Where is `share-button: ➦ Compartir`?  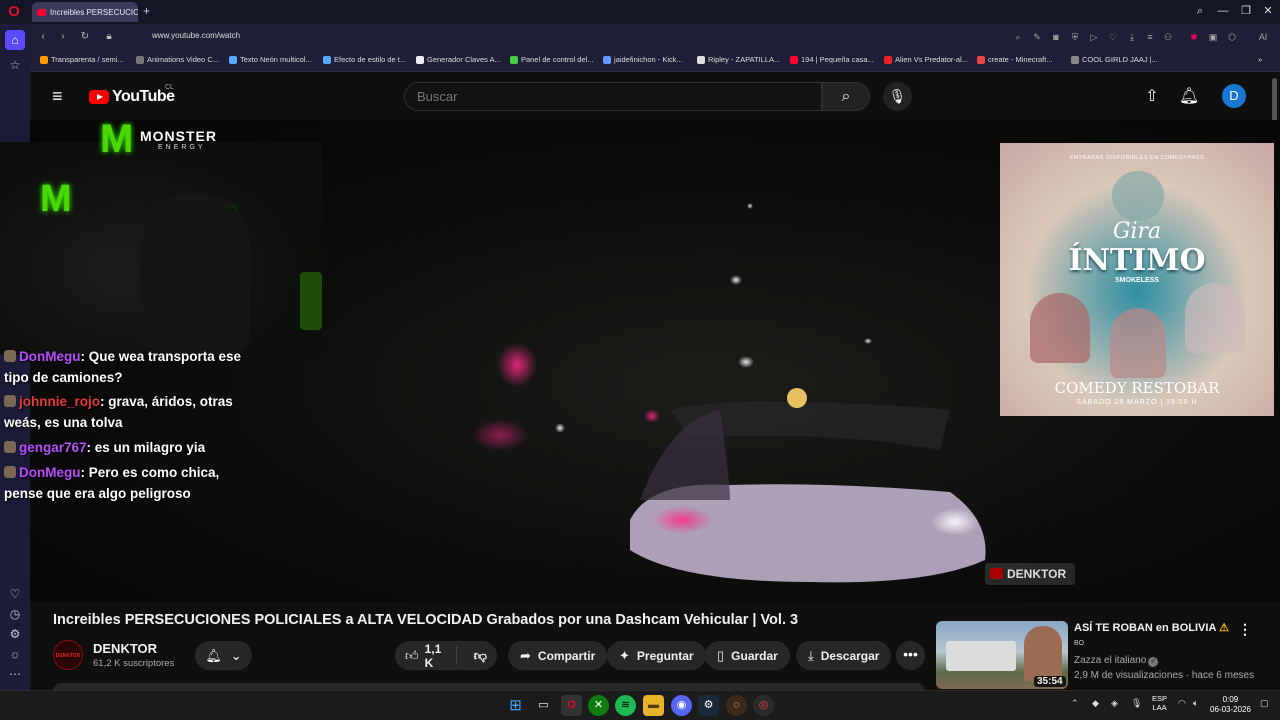
share-button: ➦ Compartir is located at coordinates (558, 655).